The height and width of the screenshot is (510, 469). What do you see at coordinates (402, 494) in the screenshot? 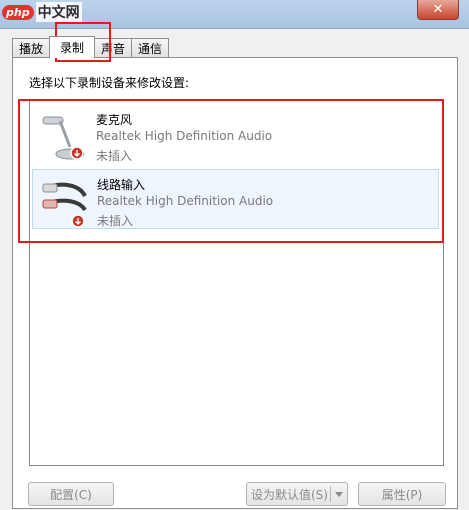
I see `properties-button: 属性(P)` at bounding box center [402, 494].